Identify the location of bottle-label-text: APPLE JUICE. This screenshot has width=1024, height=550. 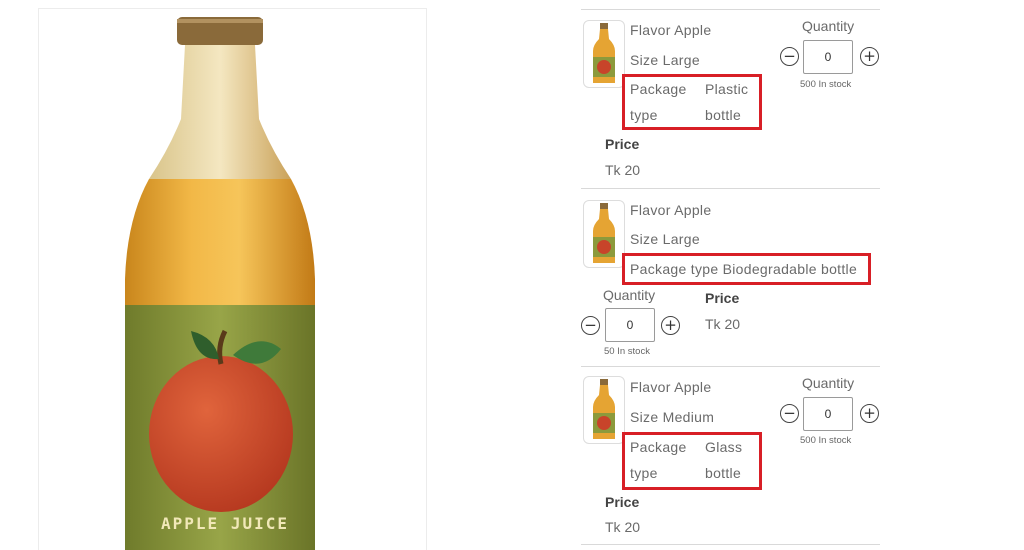
(225, 523).